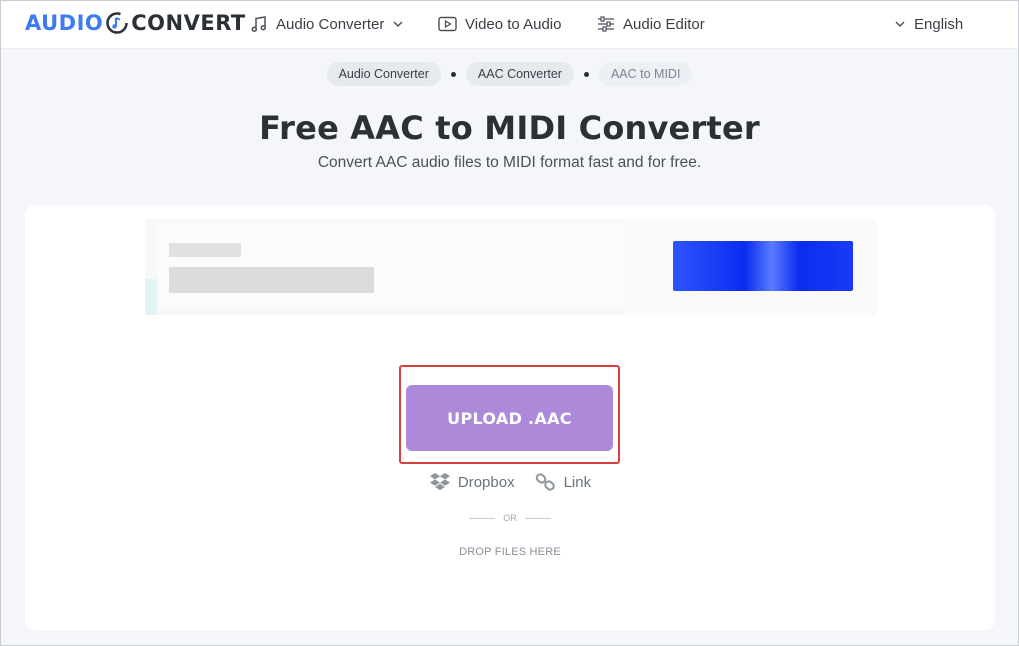 The width and height of the screenshot is (1019, 646). What do you see at coordinates (510, 552) in the screenshot?
I see `drop-zone-label: DROP FILES HERE` at bounding box center [510, 552].